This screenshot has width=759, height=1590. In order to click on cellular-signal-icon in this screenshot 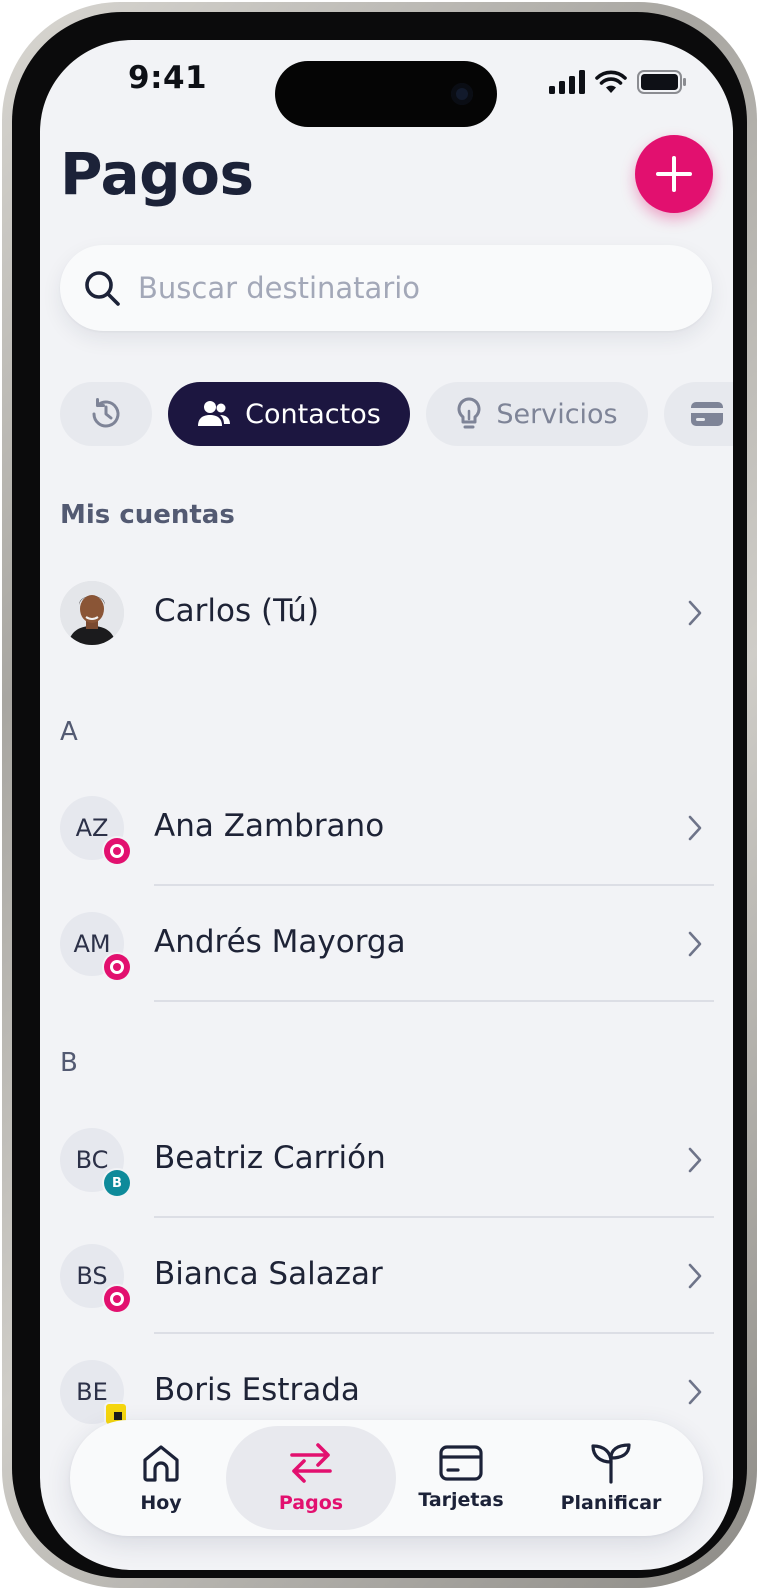, I will do `click(567, 82)`.